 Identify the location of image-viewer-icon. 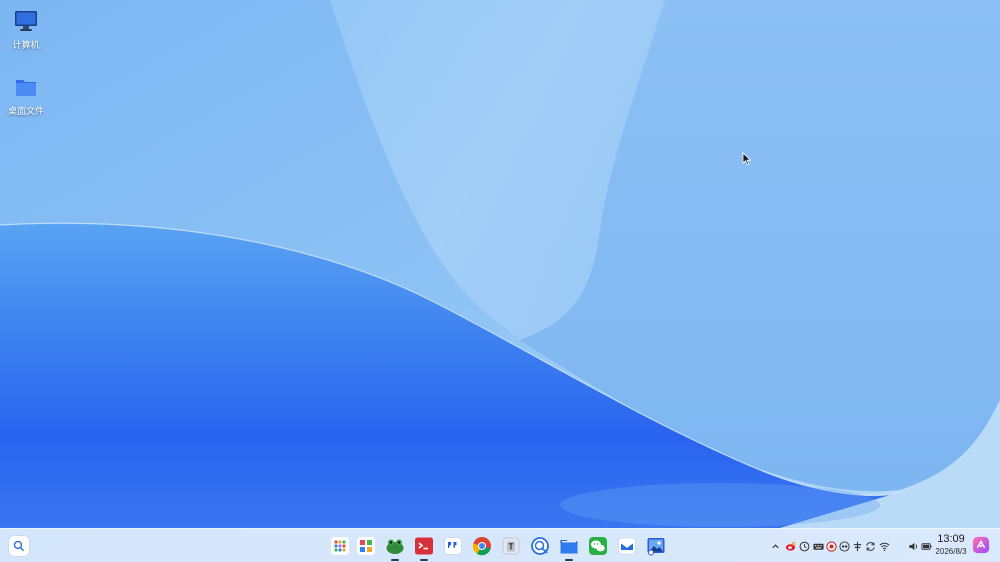
(656, 547).